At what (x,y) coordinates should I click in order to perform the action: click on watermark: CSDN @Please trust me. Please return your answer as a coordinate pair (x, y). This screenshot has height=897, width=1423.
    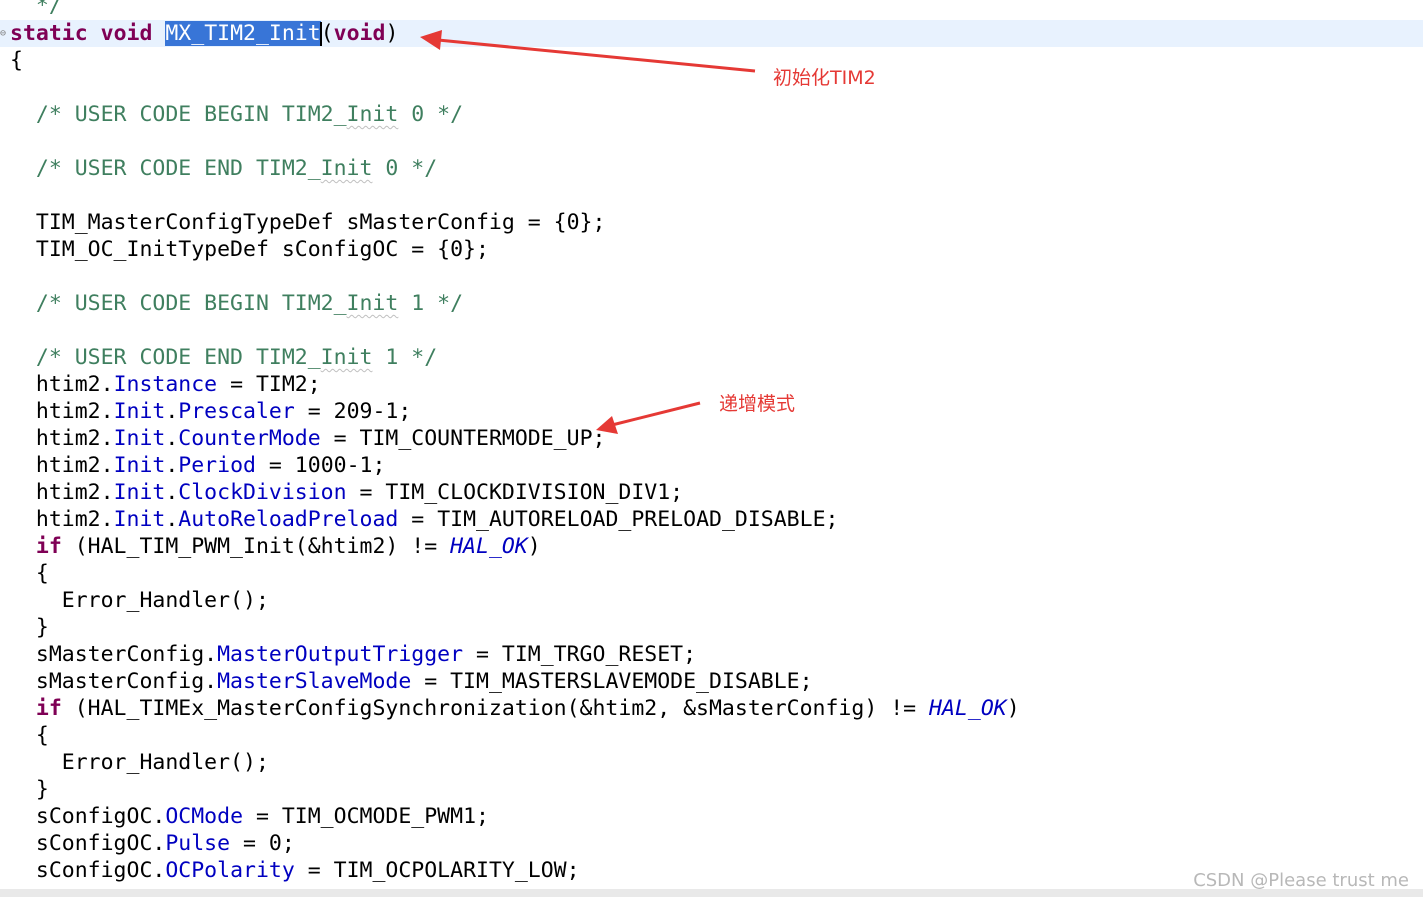
    Looking at the image, I should click on (1301, 880).